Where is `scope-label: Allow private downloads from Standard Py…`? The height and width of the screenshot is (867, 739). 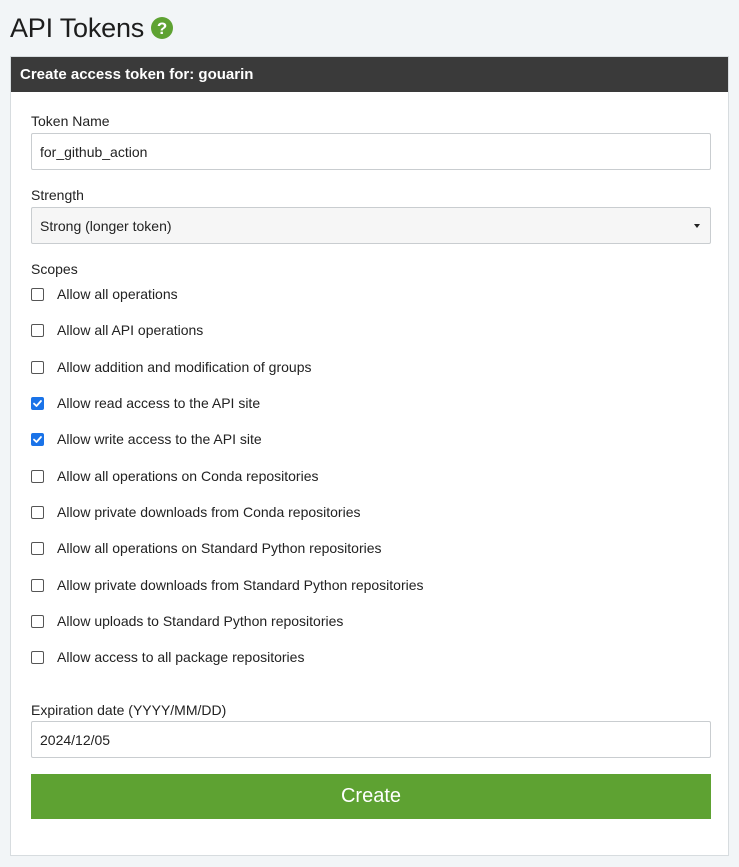 scope-label: Allow private downloads from Standard Py… is located at coordinates (240, 585).